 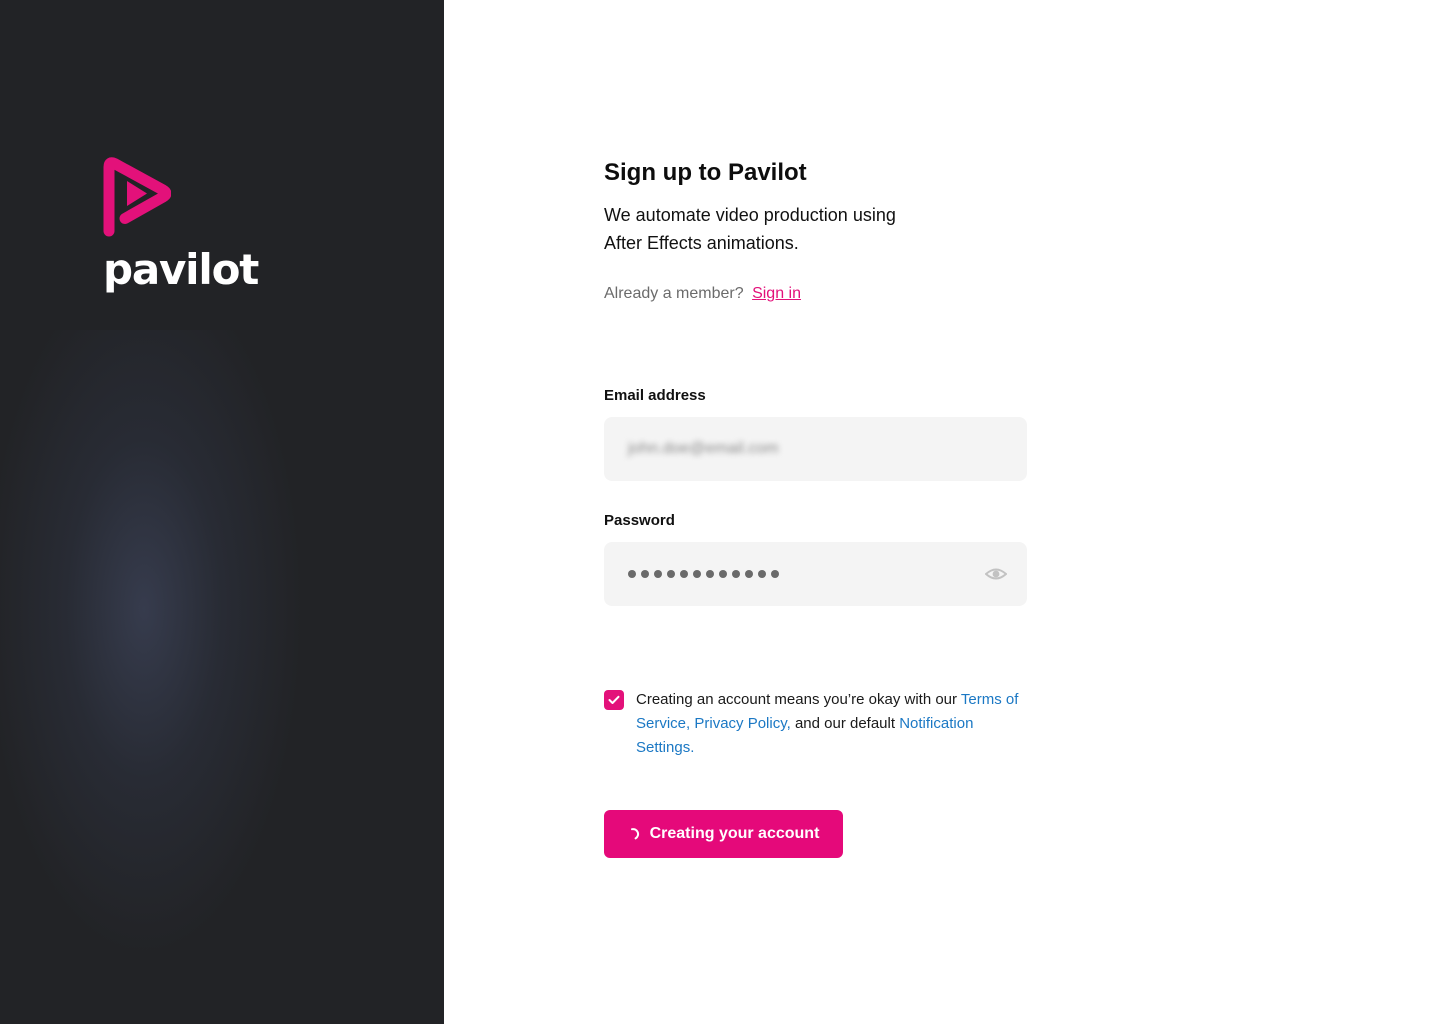 I want to click on logo-wordmark: pavilot, so click(x=181, y=269).